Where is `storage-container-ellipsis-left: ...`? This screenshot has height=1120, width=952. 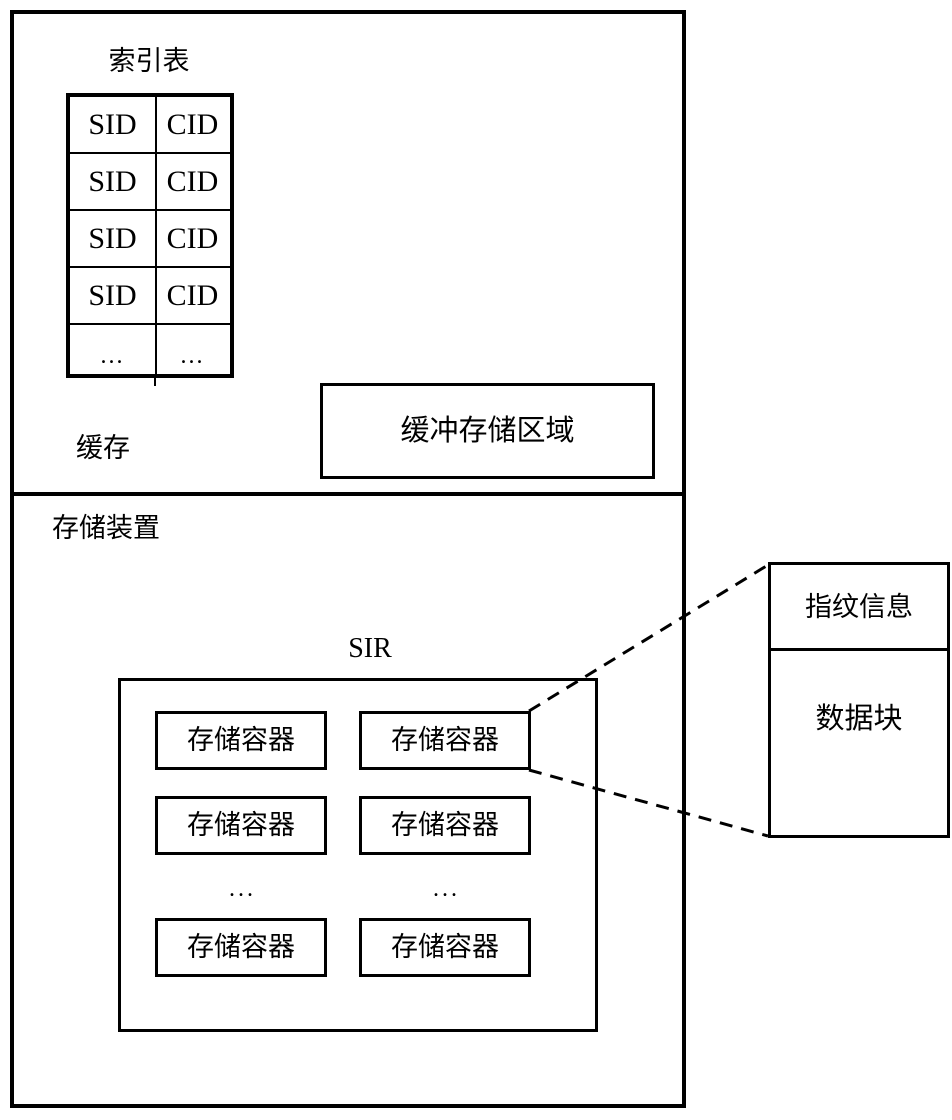
storage-container-ellipsis-left: ... is located at coordinates (242, 889).